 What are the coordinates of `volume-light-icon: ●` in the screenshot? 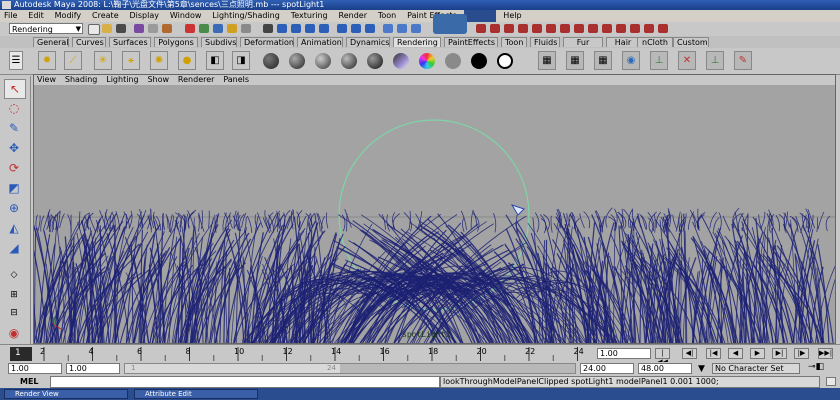 It's located at (187, 60).